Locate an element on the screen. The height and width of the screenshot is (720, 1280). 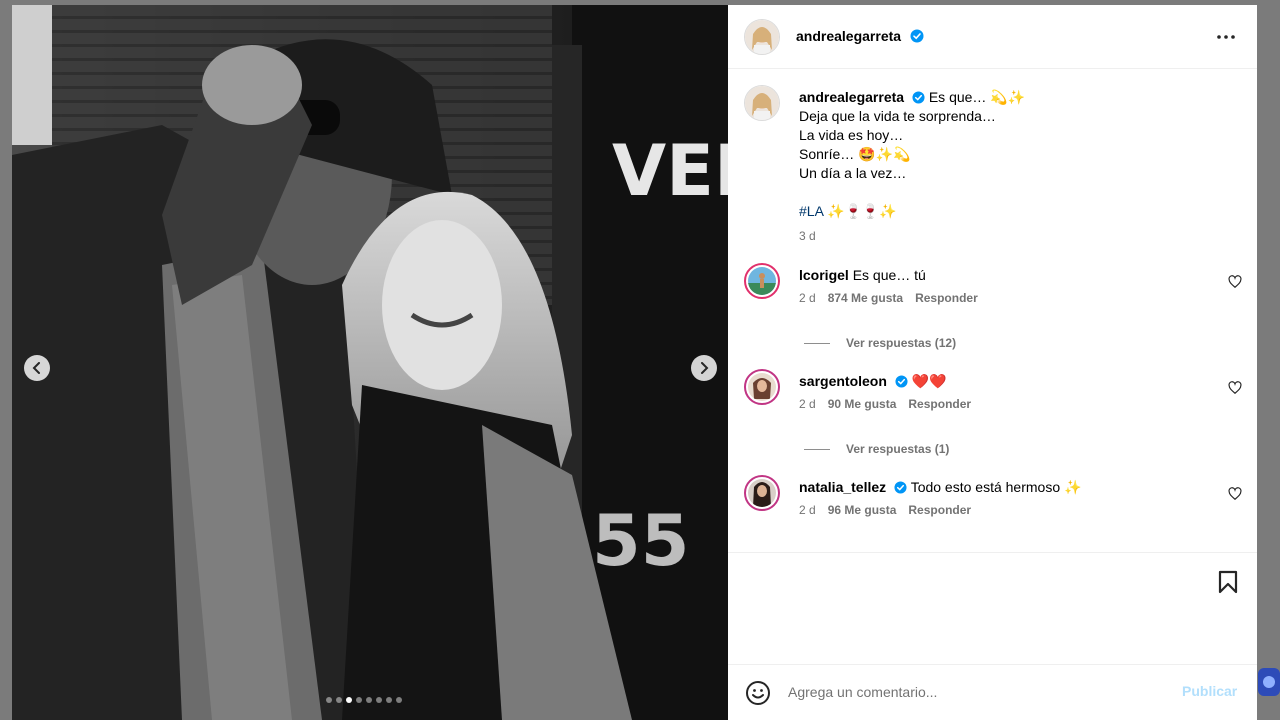
comment-body: lcorigel Es que… tú is located at coordinates (1009, 275).